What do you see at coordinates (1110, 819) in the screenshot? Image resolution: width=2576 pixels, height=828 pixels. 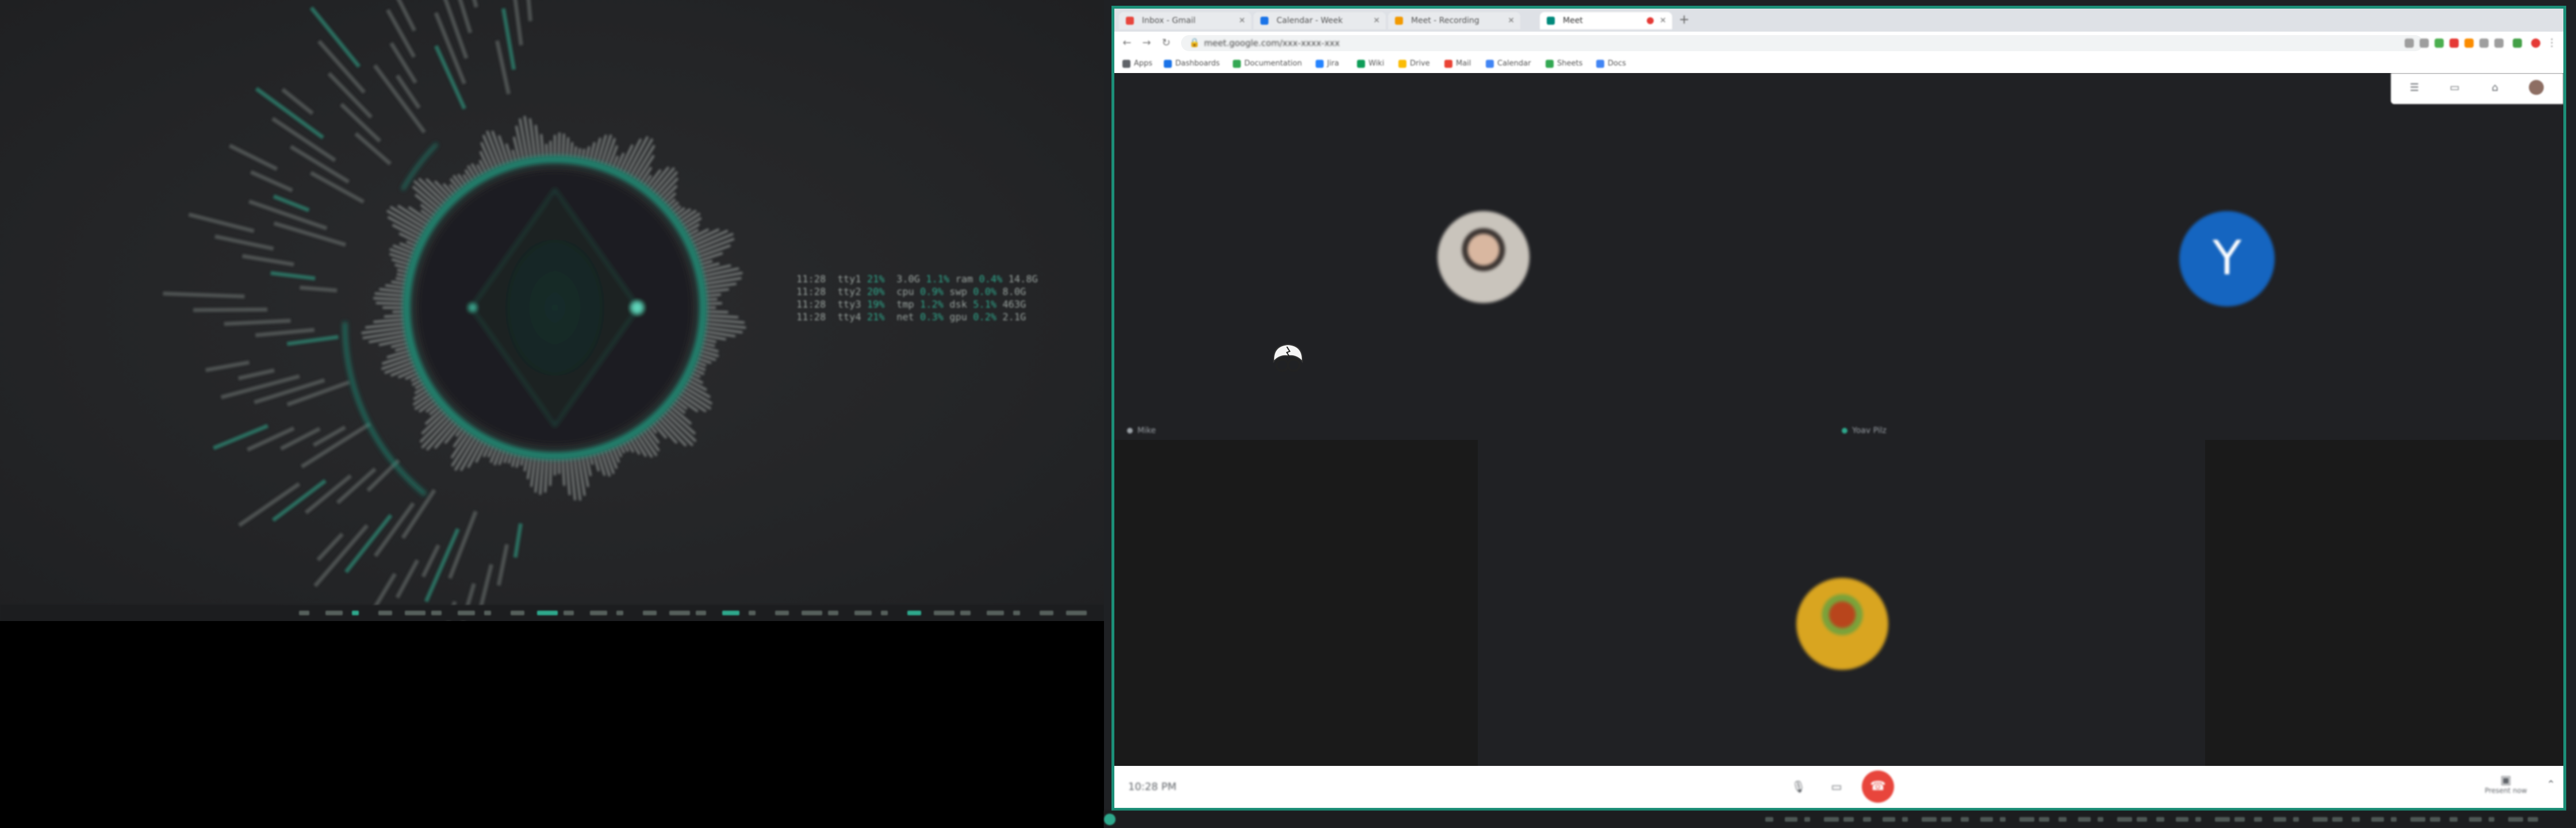 I see `start-menu-icon` at bounding box center [1110, 819].